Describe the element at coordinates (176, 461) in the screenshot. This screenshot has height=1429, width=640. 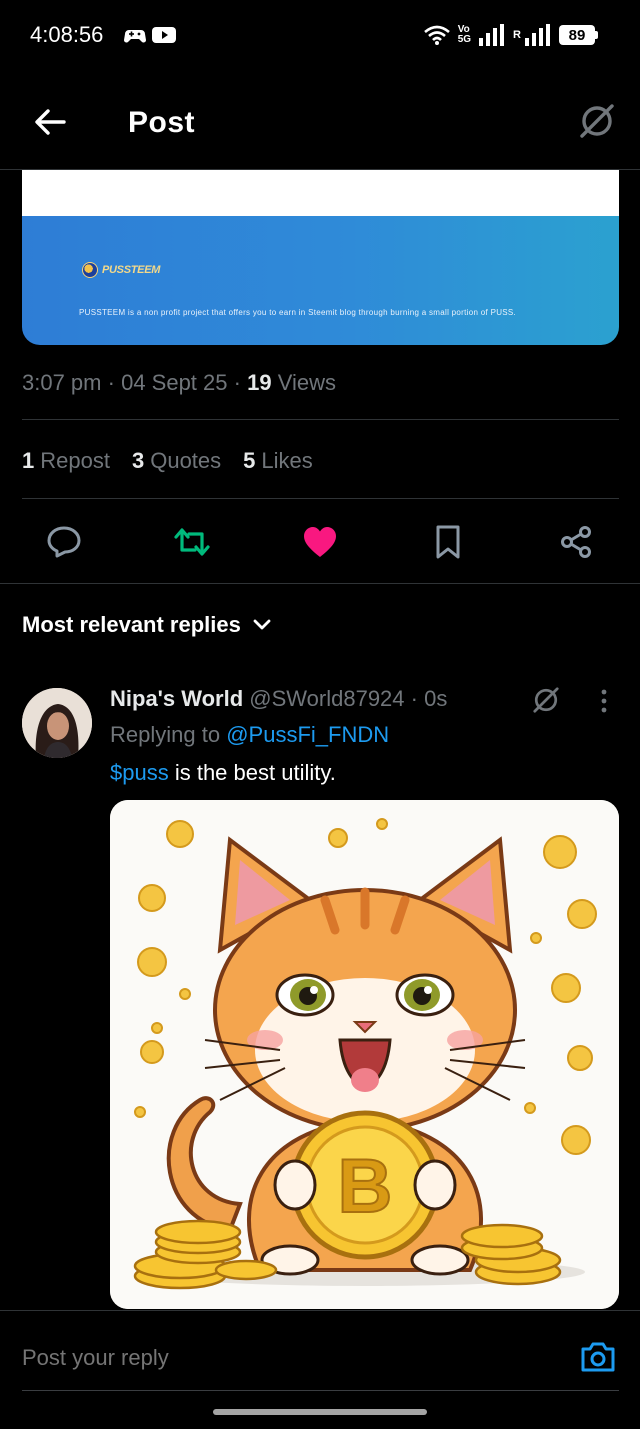
I see `quotes-stat: 3 Quotes` at that location.